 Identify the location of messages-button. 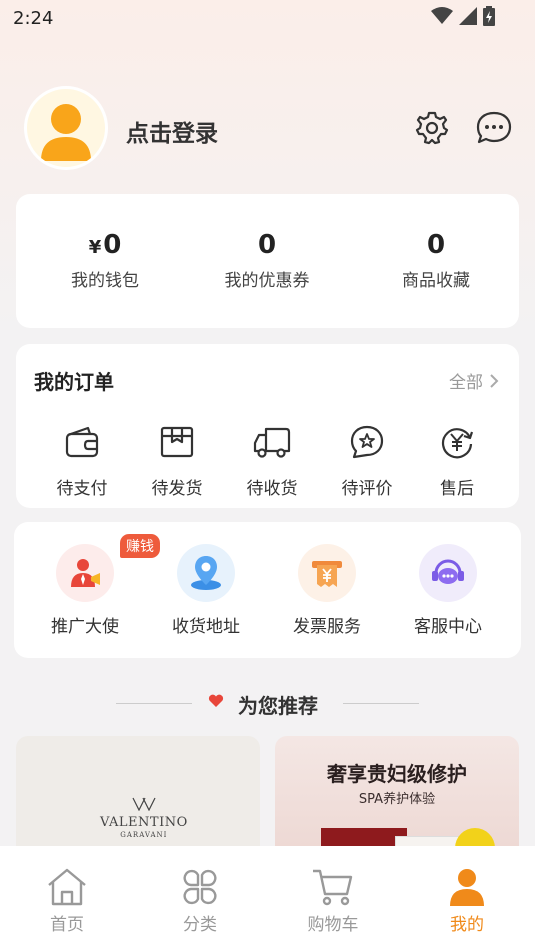
(494, 128).